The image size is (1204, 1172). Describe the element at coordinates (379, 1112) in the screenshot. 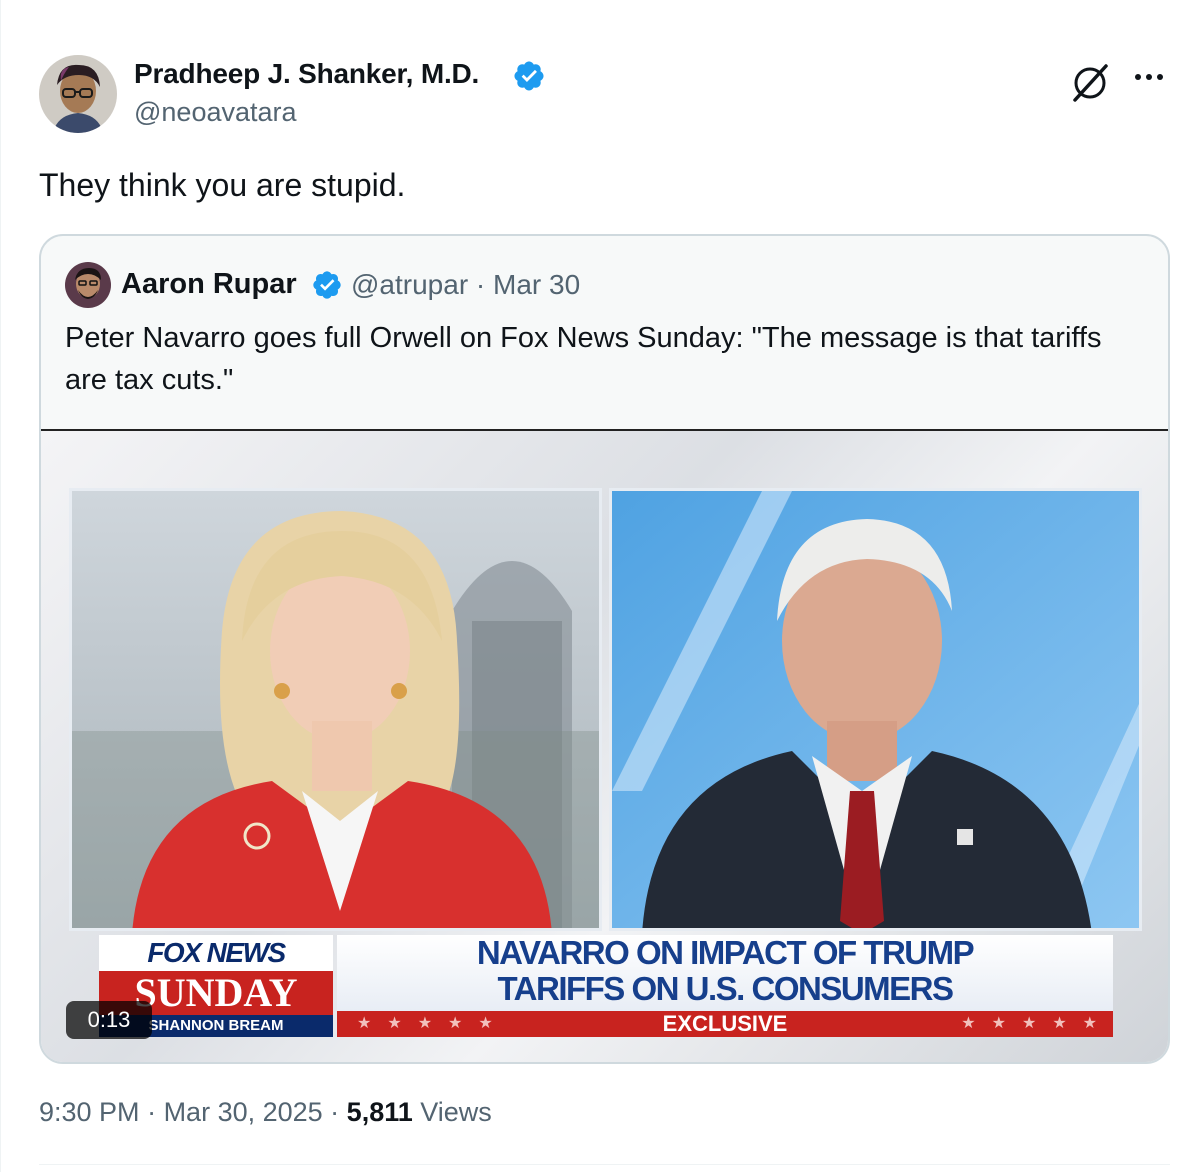

I see `views-count: 5,811` at that location.